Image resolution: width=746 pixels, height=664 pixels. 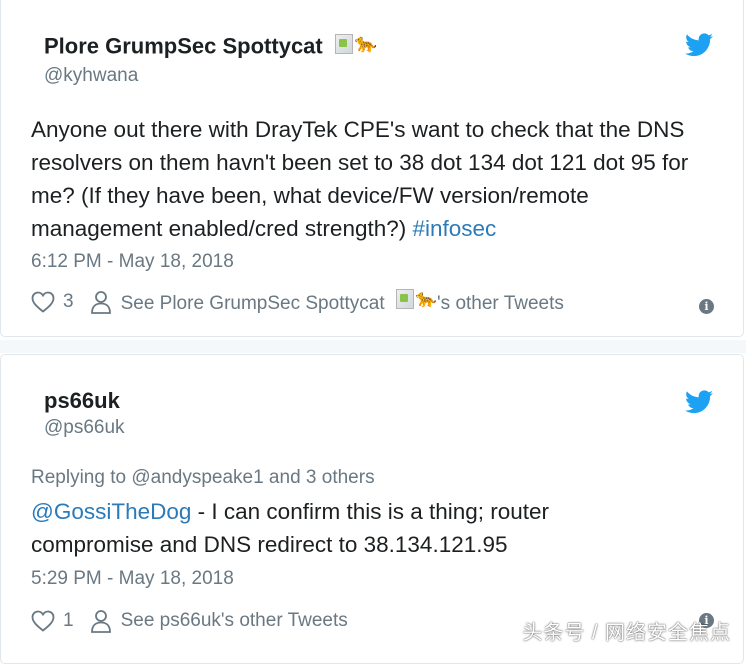 What do you see at coordinates (132, 579) in the screenshot?
I see `tweet-timestamp: 5:29 PM - May 18, 2018` at bounding box center [132, 579].